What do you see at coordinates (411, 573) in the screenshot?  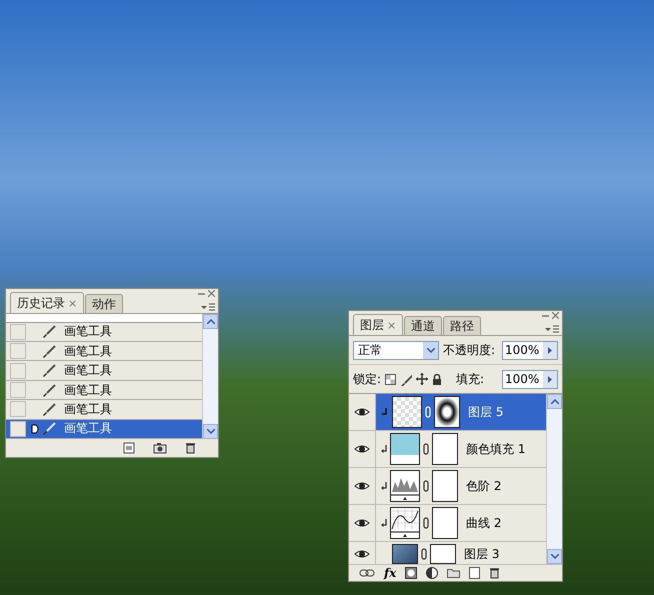 I see `mask-icon` at bounding box center [411, 573].